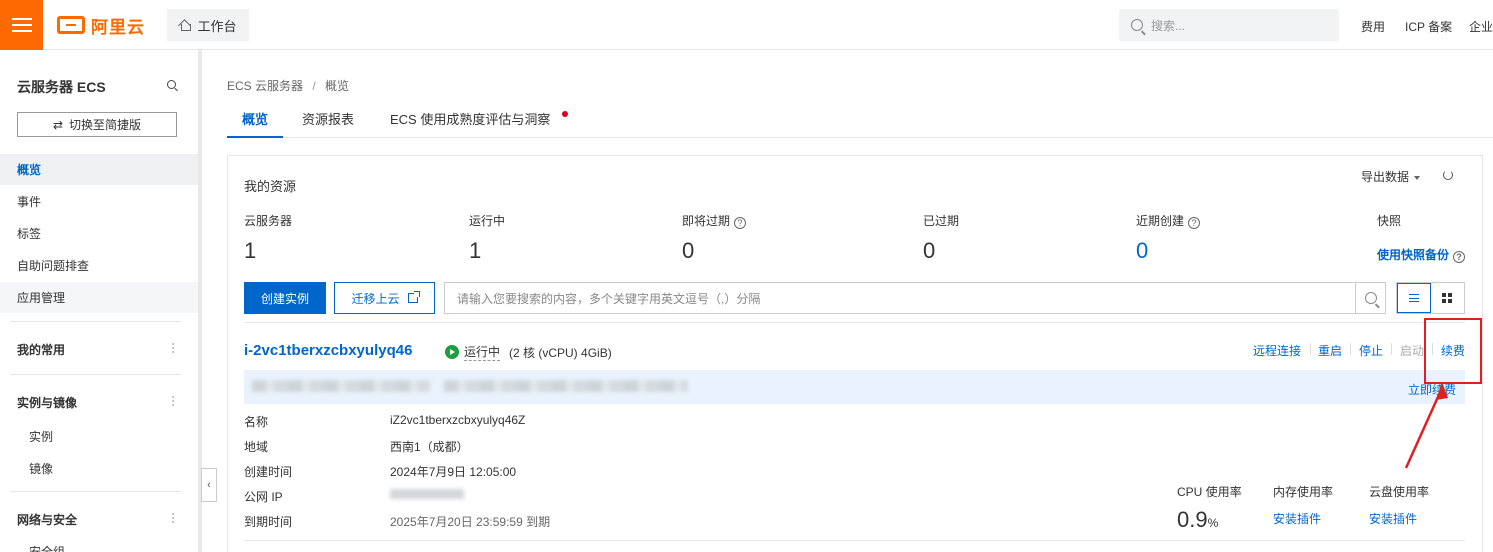 The image size is (1493, 552). I want to click on stop-link: 停止, so click(1371, 350).